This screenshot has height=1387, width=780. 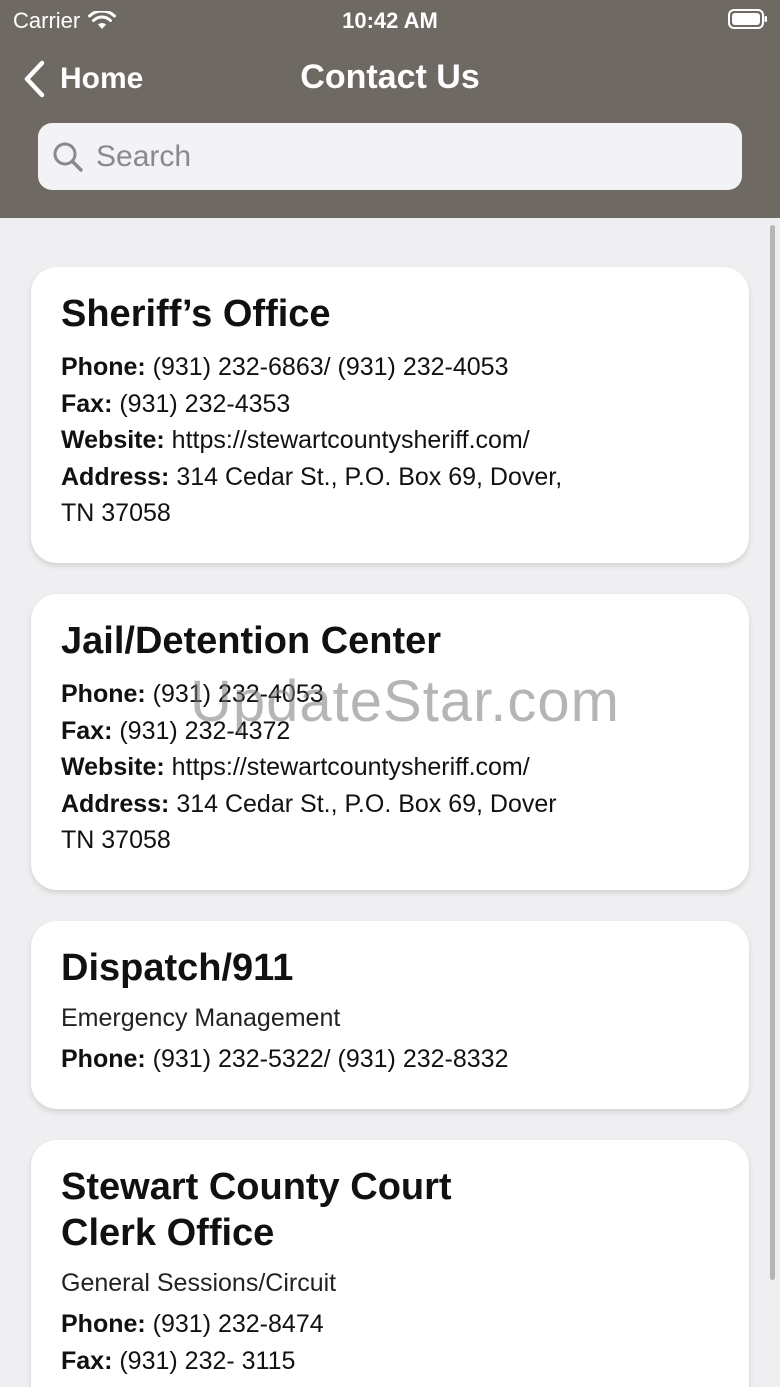 What do you see at coordinates (363, 803) in the screenshot?
I see `address-value: 314 Cedar St., P.O. Box 69, Dover` at bounding box center [363, 803].